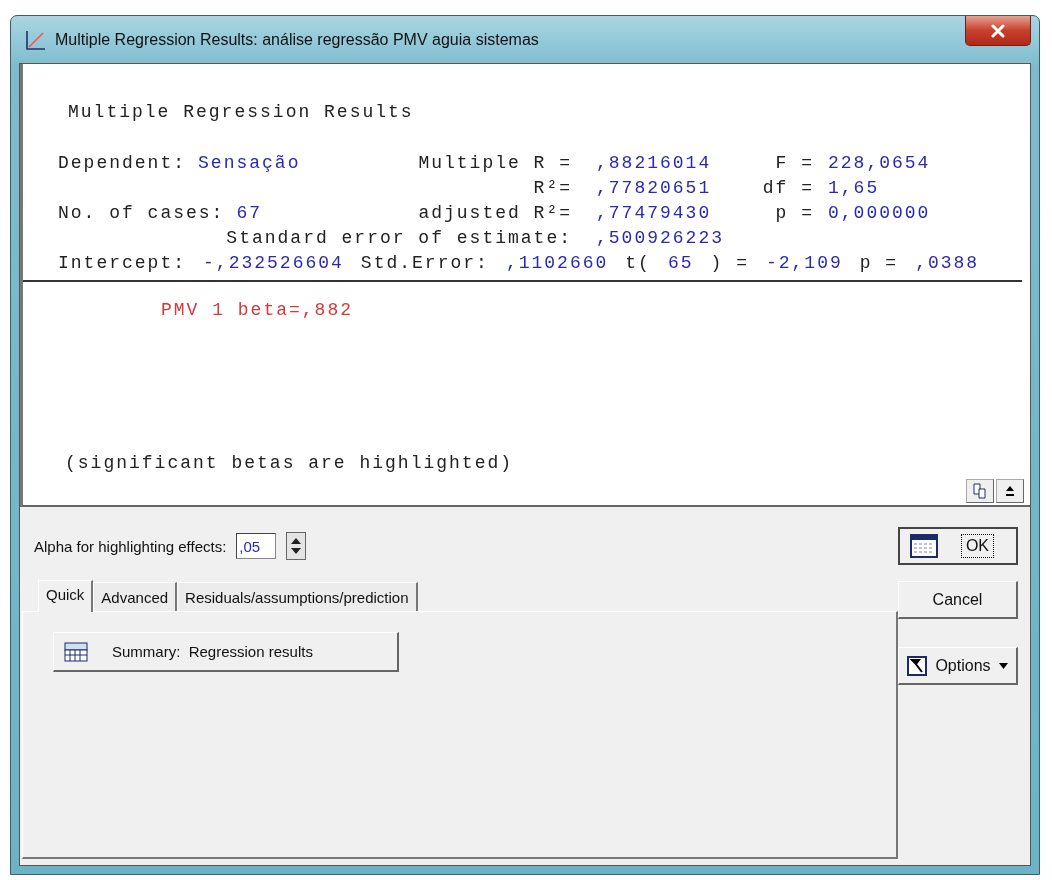  Describe the element at coordinates (654, 187) in the screenshot. I see `stat-value: ,77820651` at that location.